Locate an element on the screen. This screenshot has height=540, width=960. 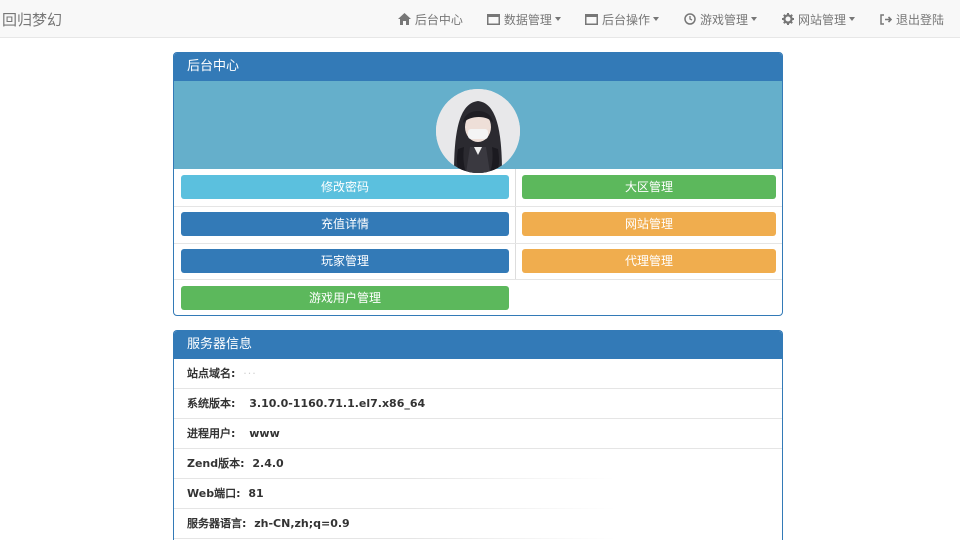
info-row-process-user: 进程用户: www is located at coordinates (478, 434).